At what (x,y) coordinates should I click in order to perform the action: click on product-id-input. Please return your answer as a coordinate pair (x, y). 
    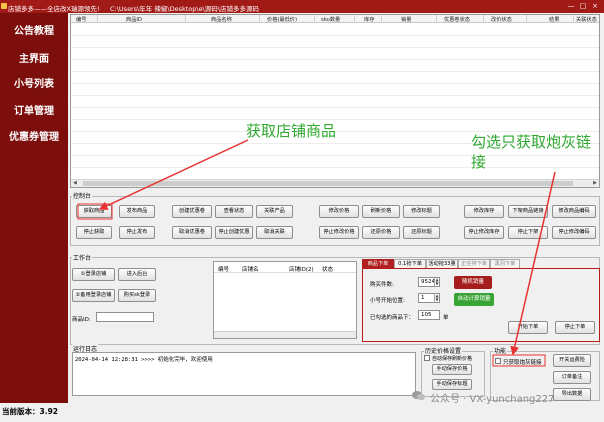
    Looking at the image, I should click on (125, 317).